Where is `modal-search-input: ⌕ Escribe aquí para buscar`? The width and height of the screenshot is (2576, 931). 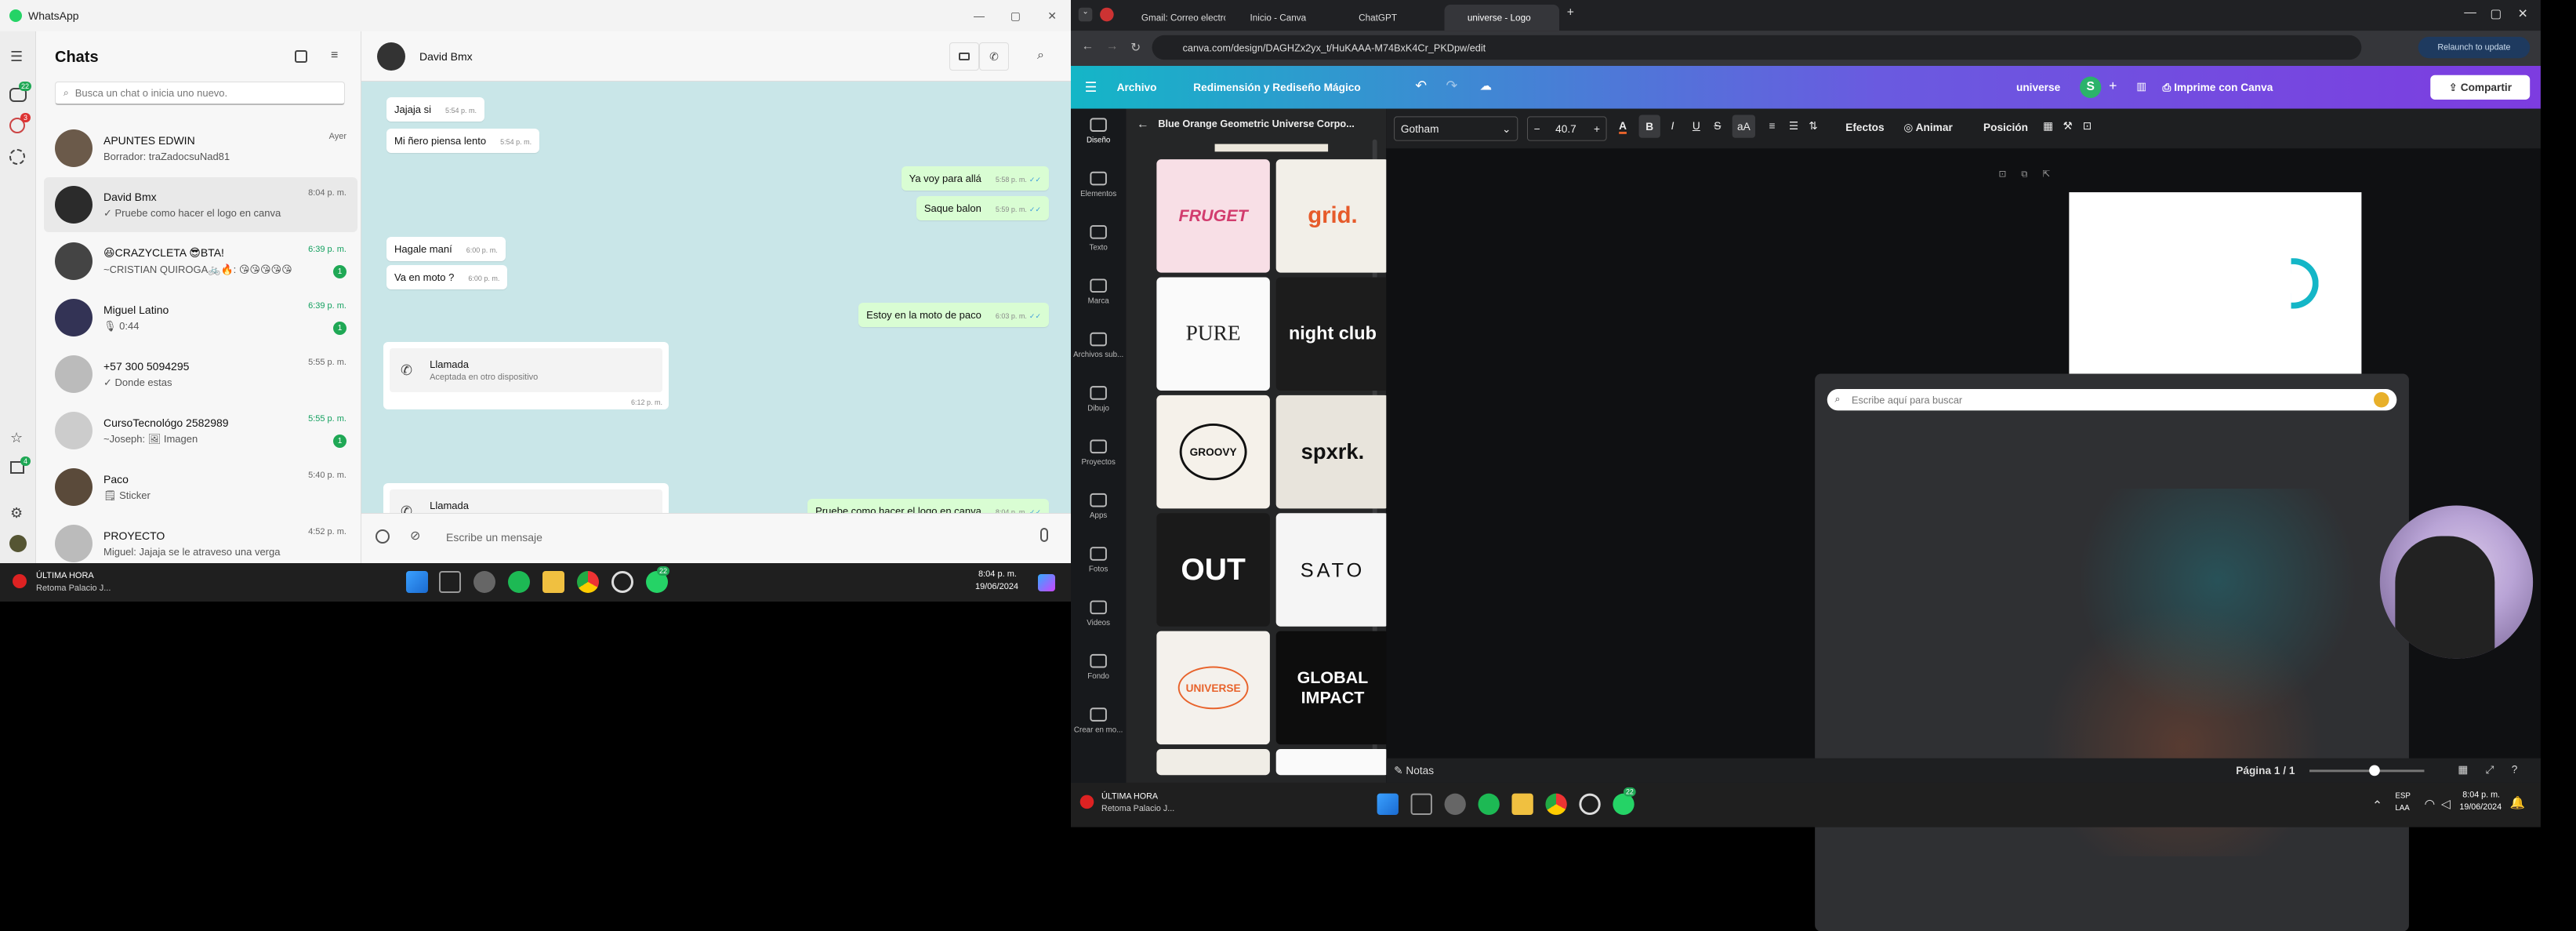 modal-search-input: ⌕ Escribe aquí para buscar is located at coordinates (2112, 400).